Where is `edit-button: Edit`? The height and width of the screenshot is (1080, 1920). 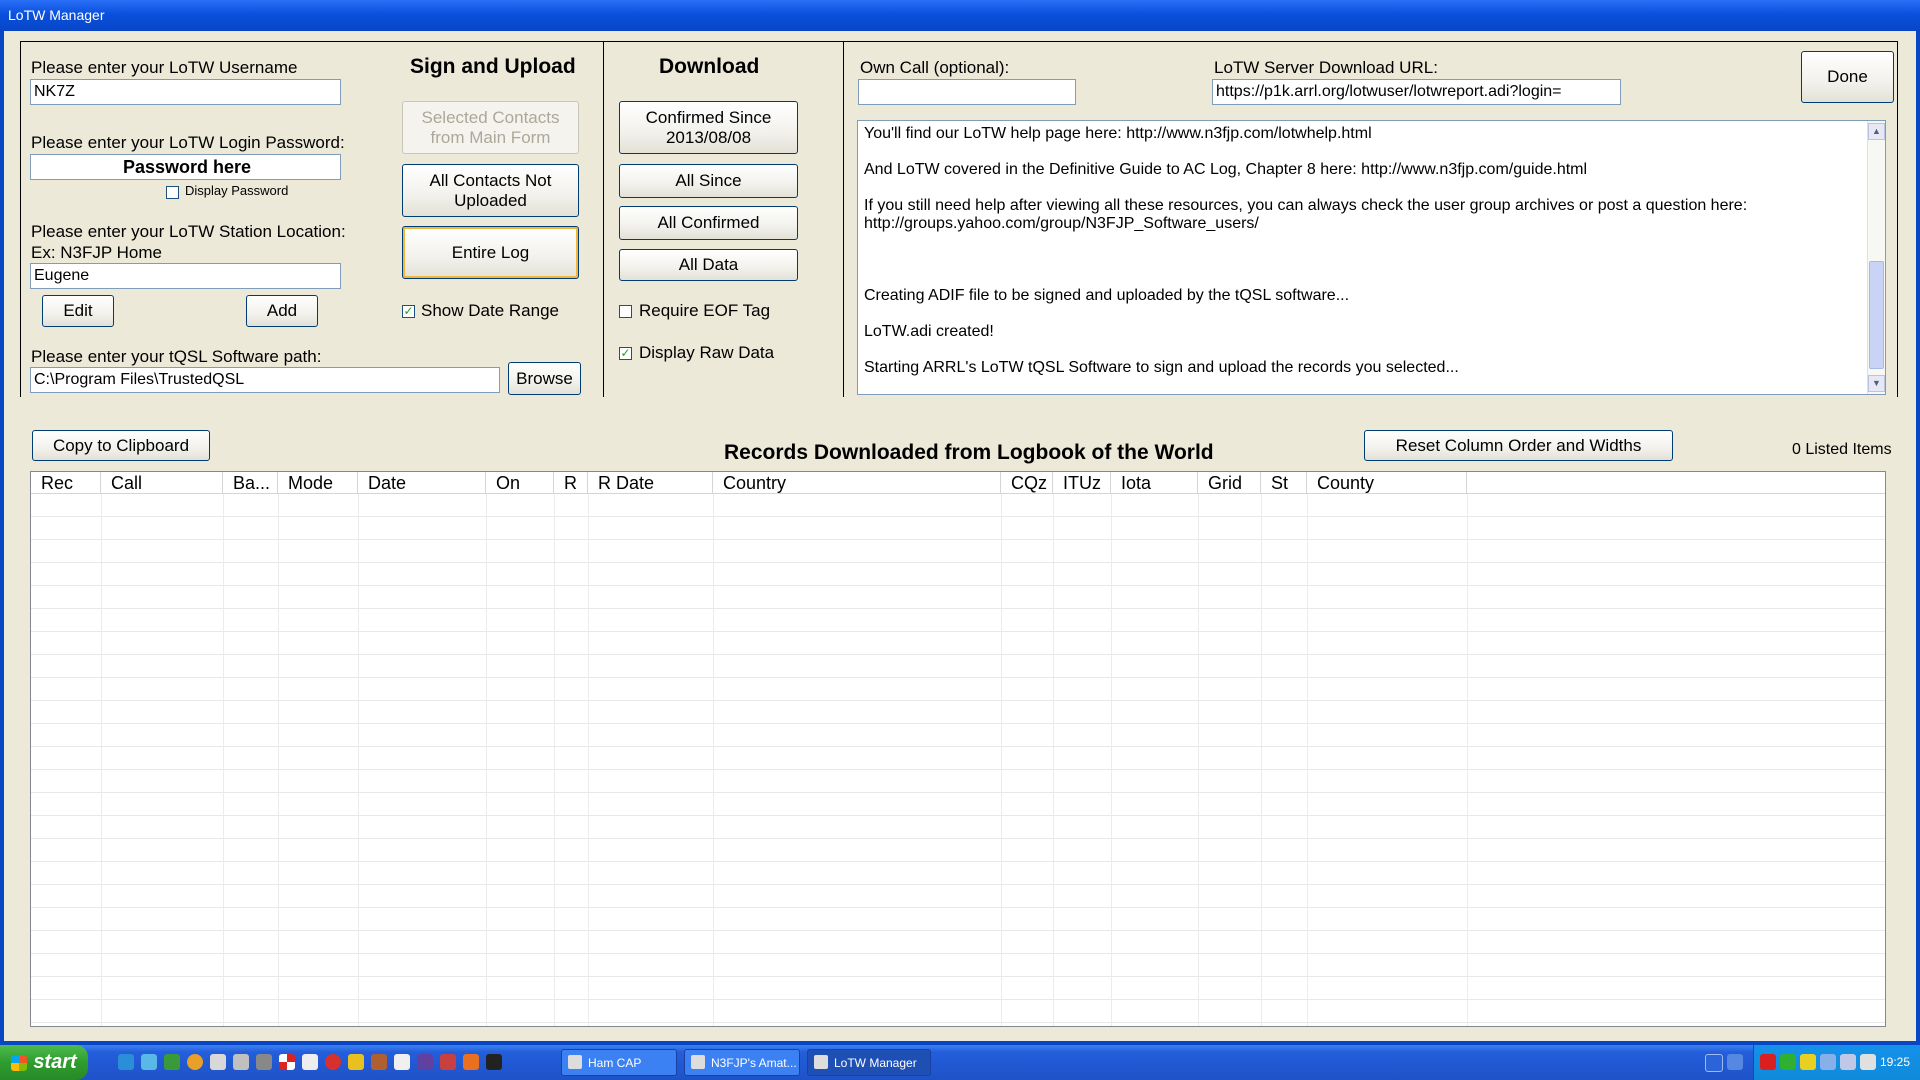 edit-button: Edit is located at coordinates (78, 311).